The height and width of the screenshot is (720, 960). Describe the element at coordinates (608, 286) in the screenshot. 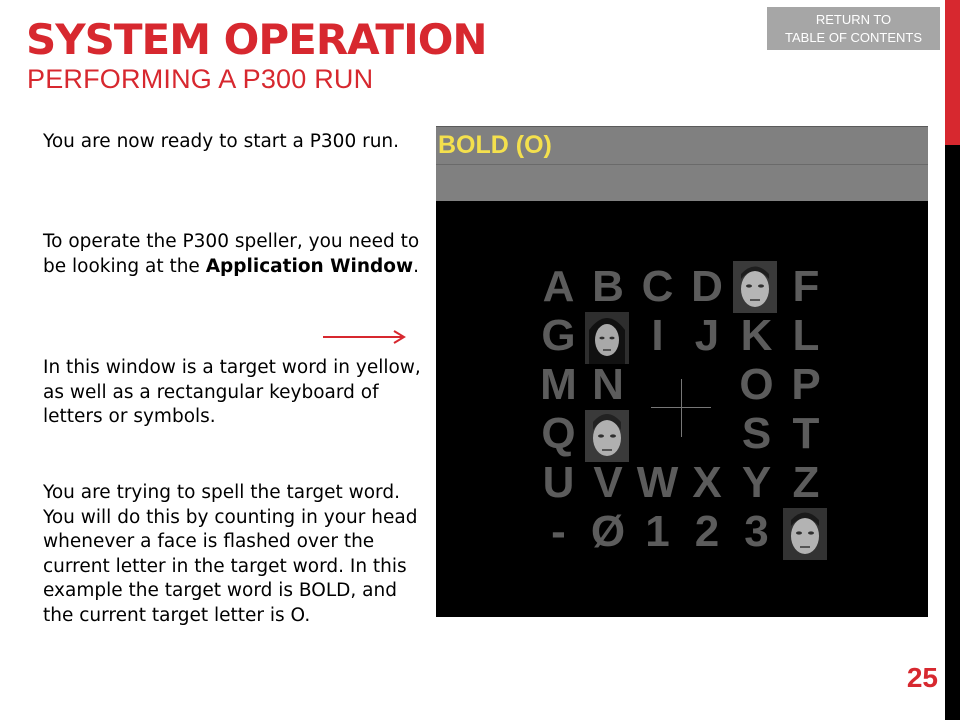

I see `grid-letter: B` at that location.